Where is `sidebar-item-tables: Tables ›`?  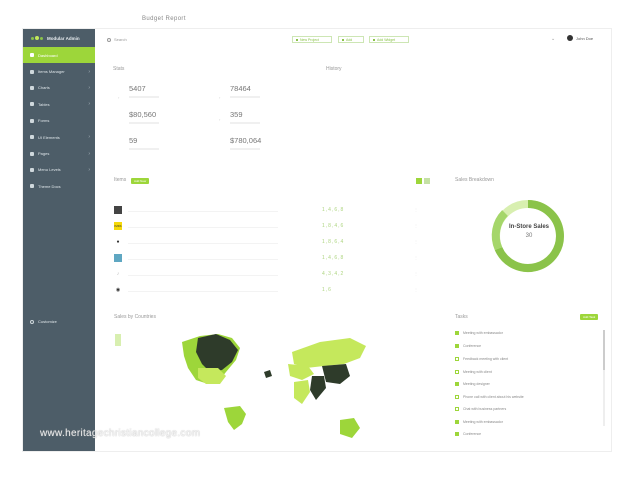
sidebar-item-tables: Tables › is located at coordinates (59, 104).